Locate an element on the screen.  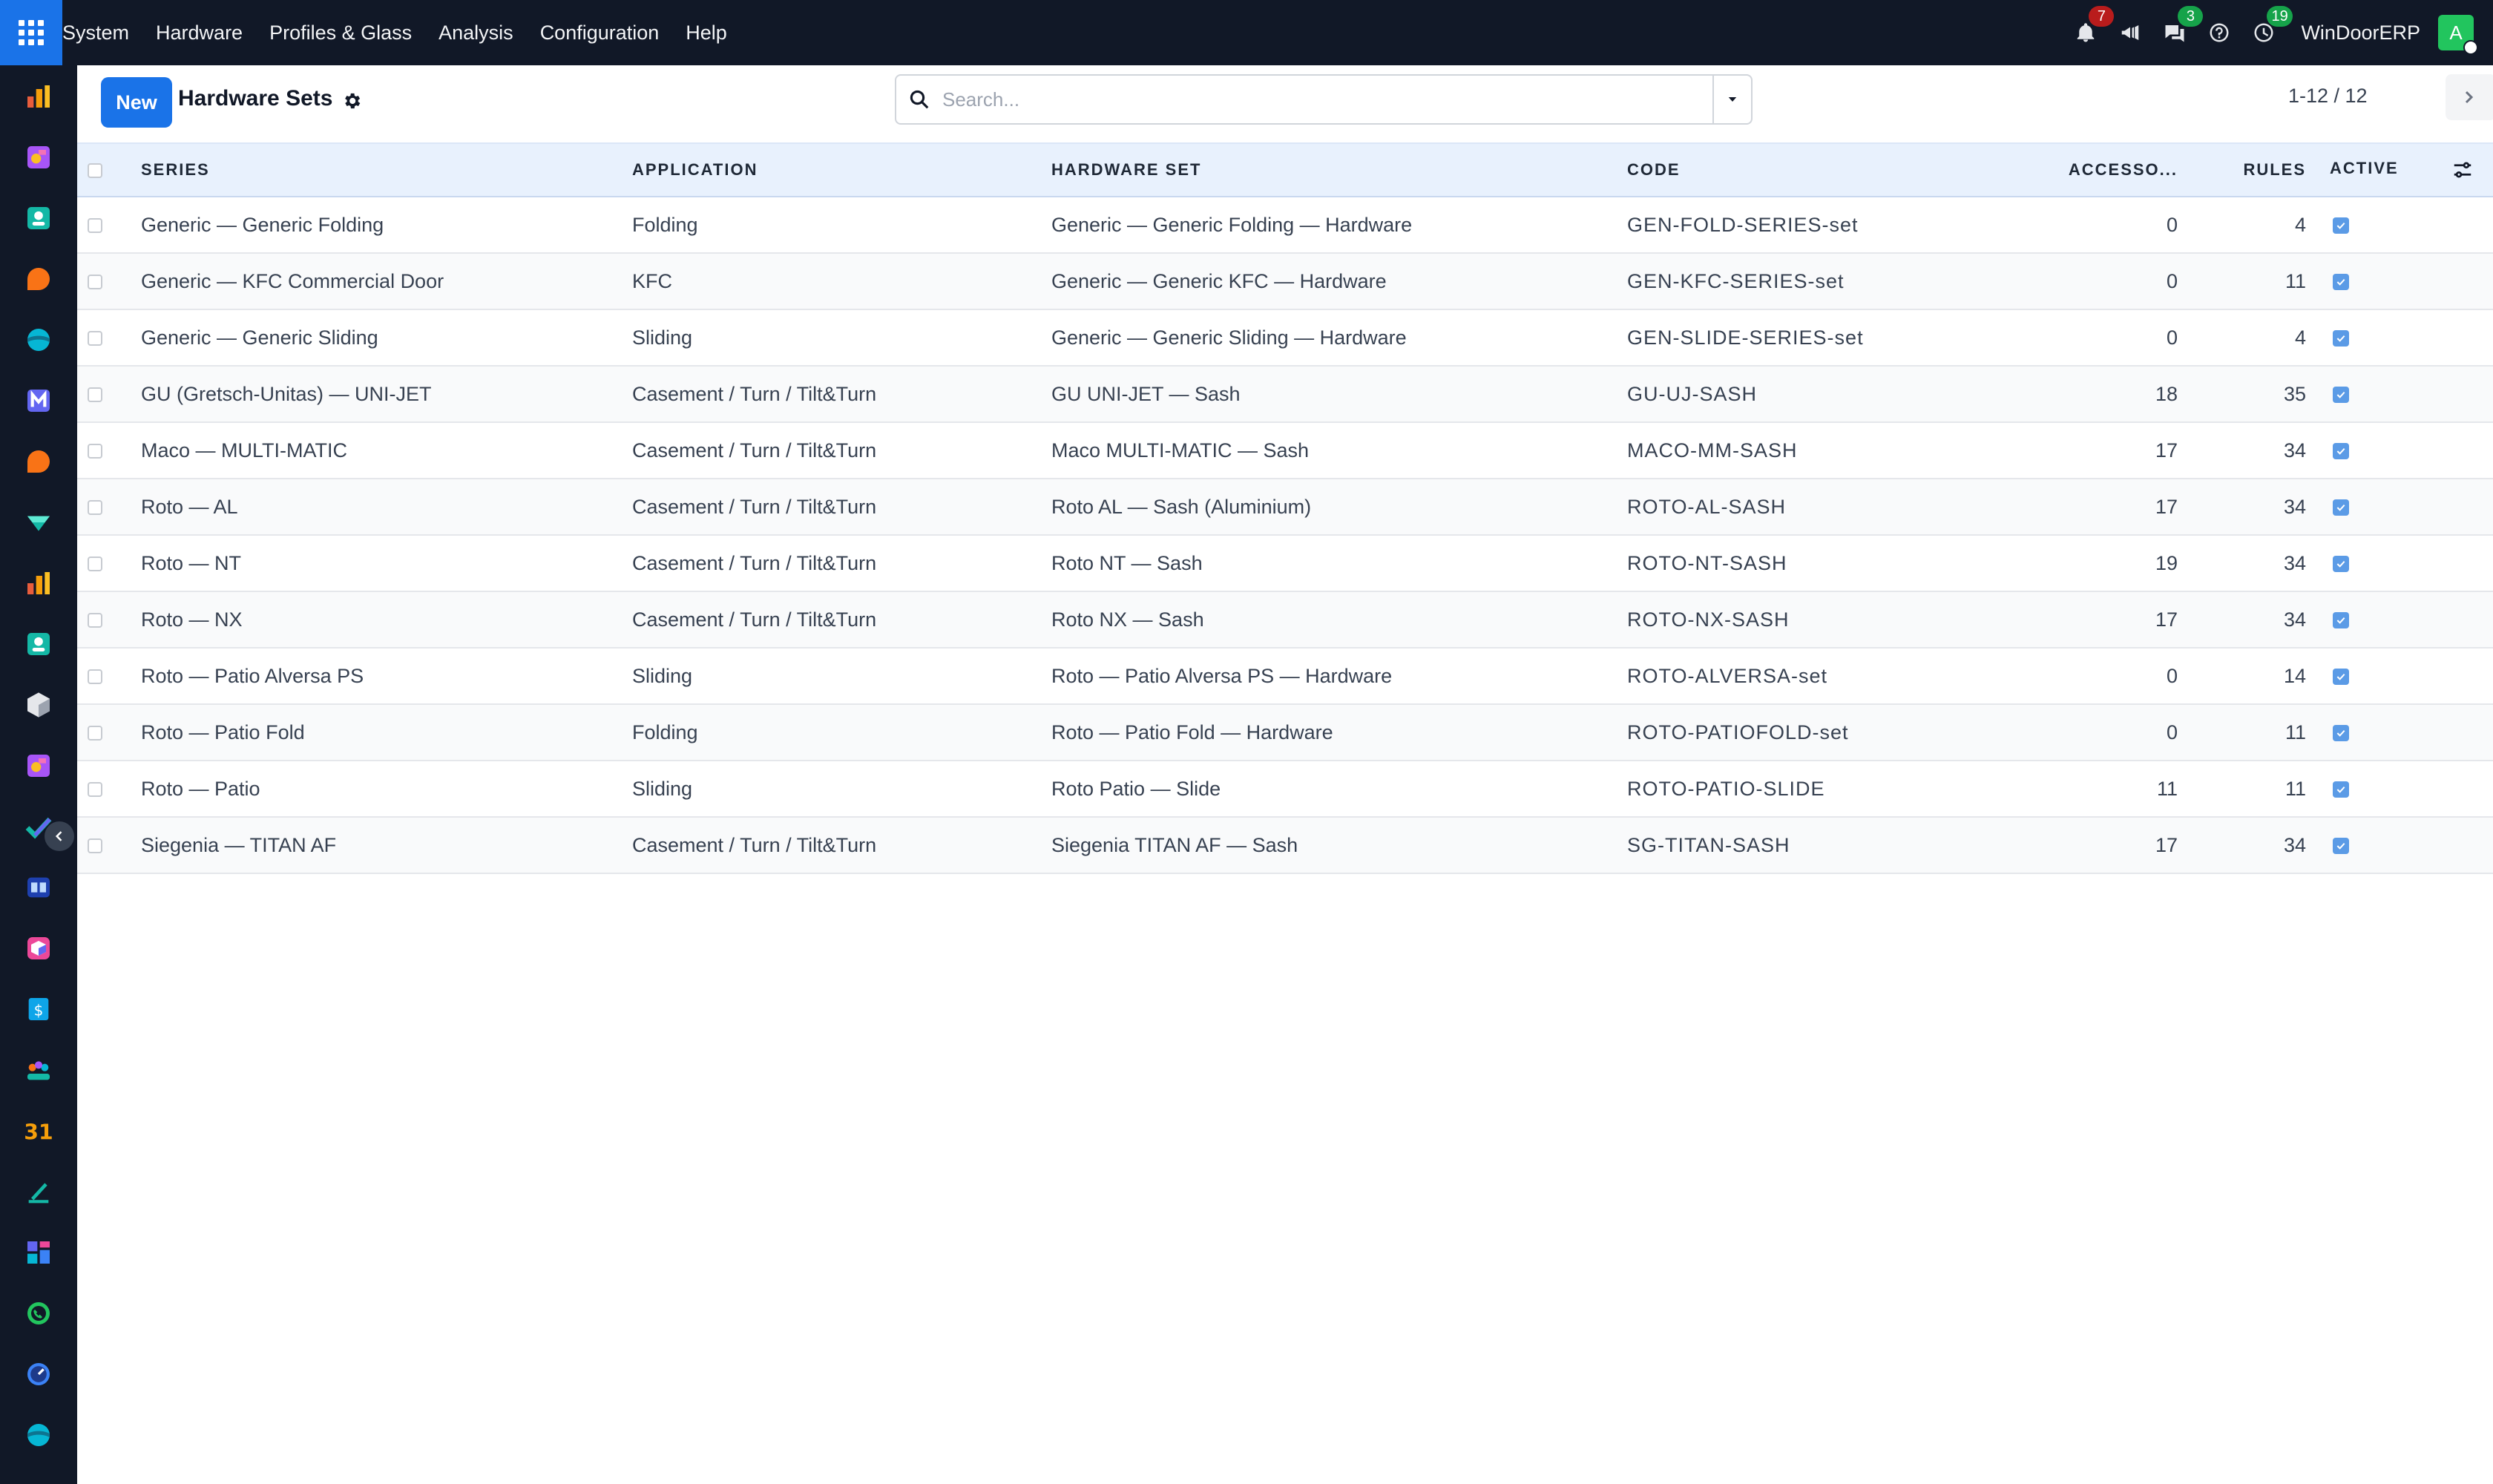
sidebar-app-invoicing: $ is located at coordinates (38, 1009).